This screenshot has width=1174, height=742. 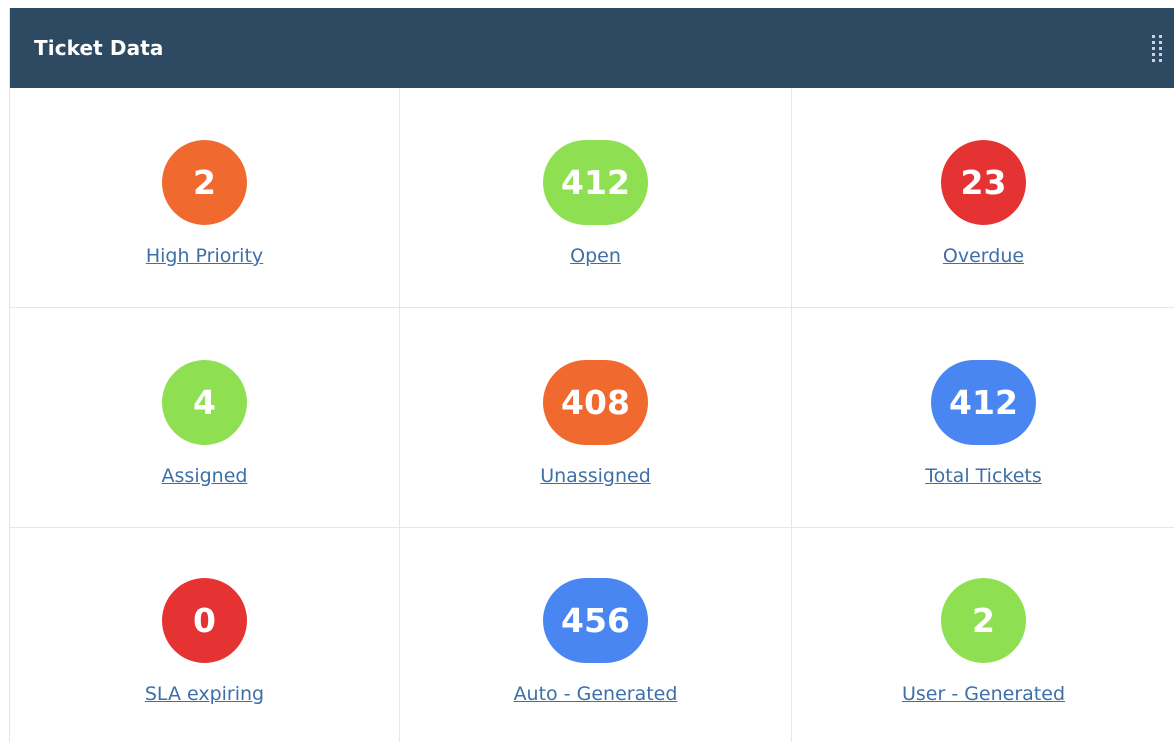 I want to click on count-badge: 456, so click(x=595, y=620).